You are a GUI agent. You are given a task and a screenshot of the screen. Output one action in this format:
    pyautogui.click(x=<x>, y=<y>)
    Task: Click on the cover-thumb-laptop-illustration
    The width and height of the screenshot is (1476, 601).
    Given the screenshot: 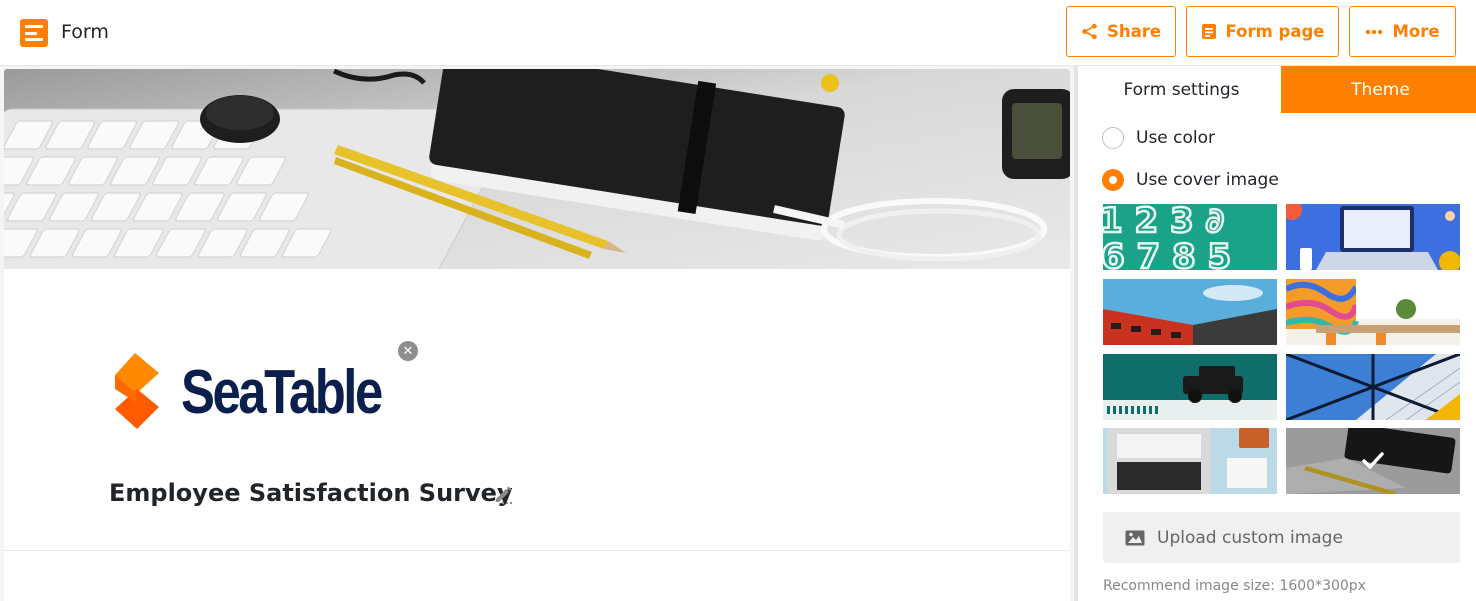 What is the action you would take?
    pyautogui.click(x=1373, y=237)
    